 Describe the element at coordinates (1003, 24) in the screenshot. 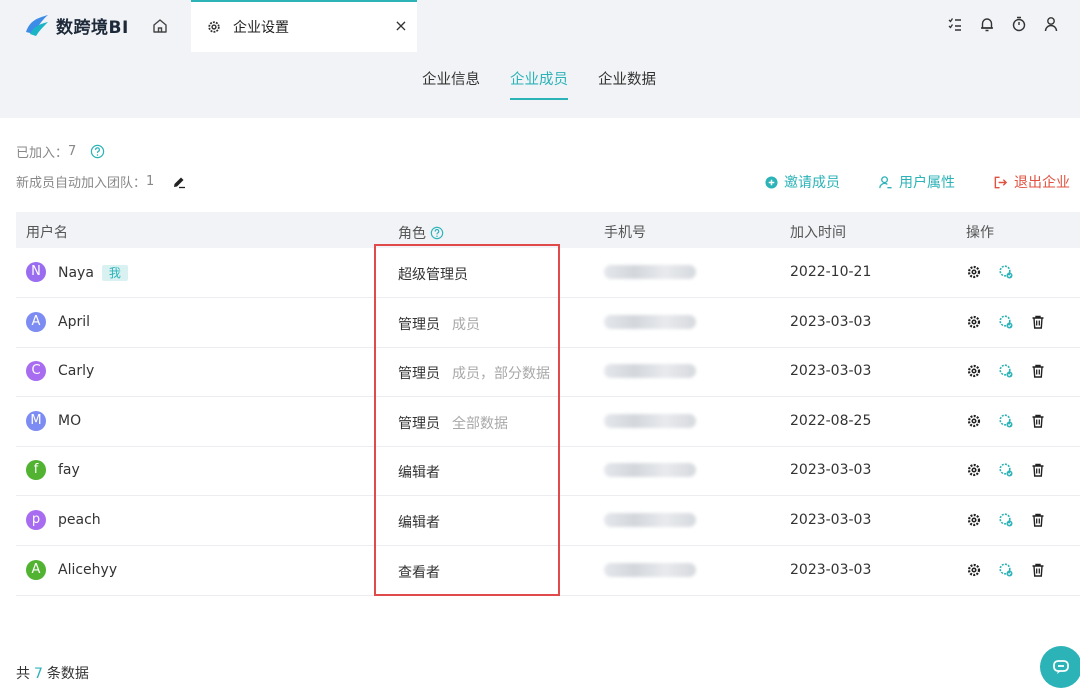

I see `top-toolbar` at that location.